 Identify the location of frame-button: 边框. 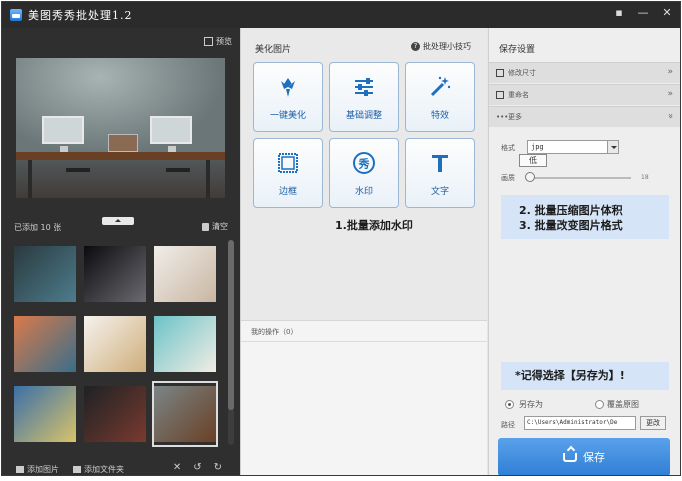
(288, 173).